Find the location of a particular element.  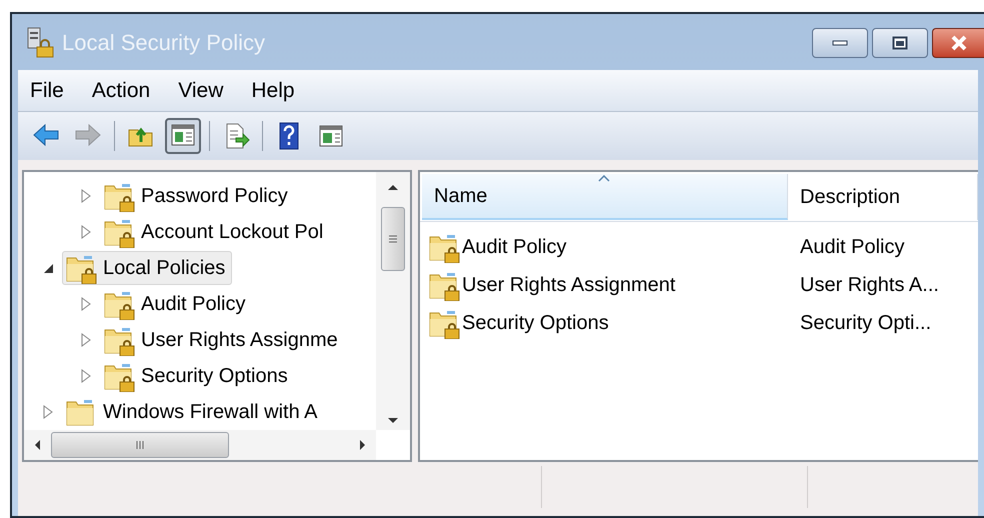

list-item-description: Audit Policy is located at coordinates (851, 247).